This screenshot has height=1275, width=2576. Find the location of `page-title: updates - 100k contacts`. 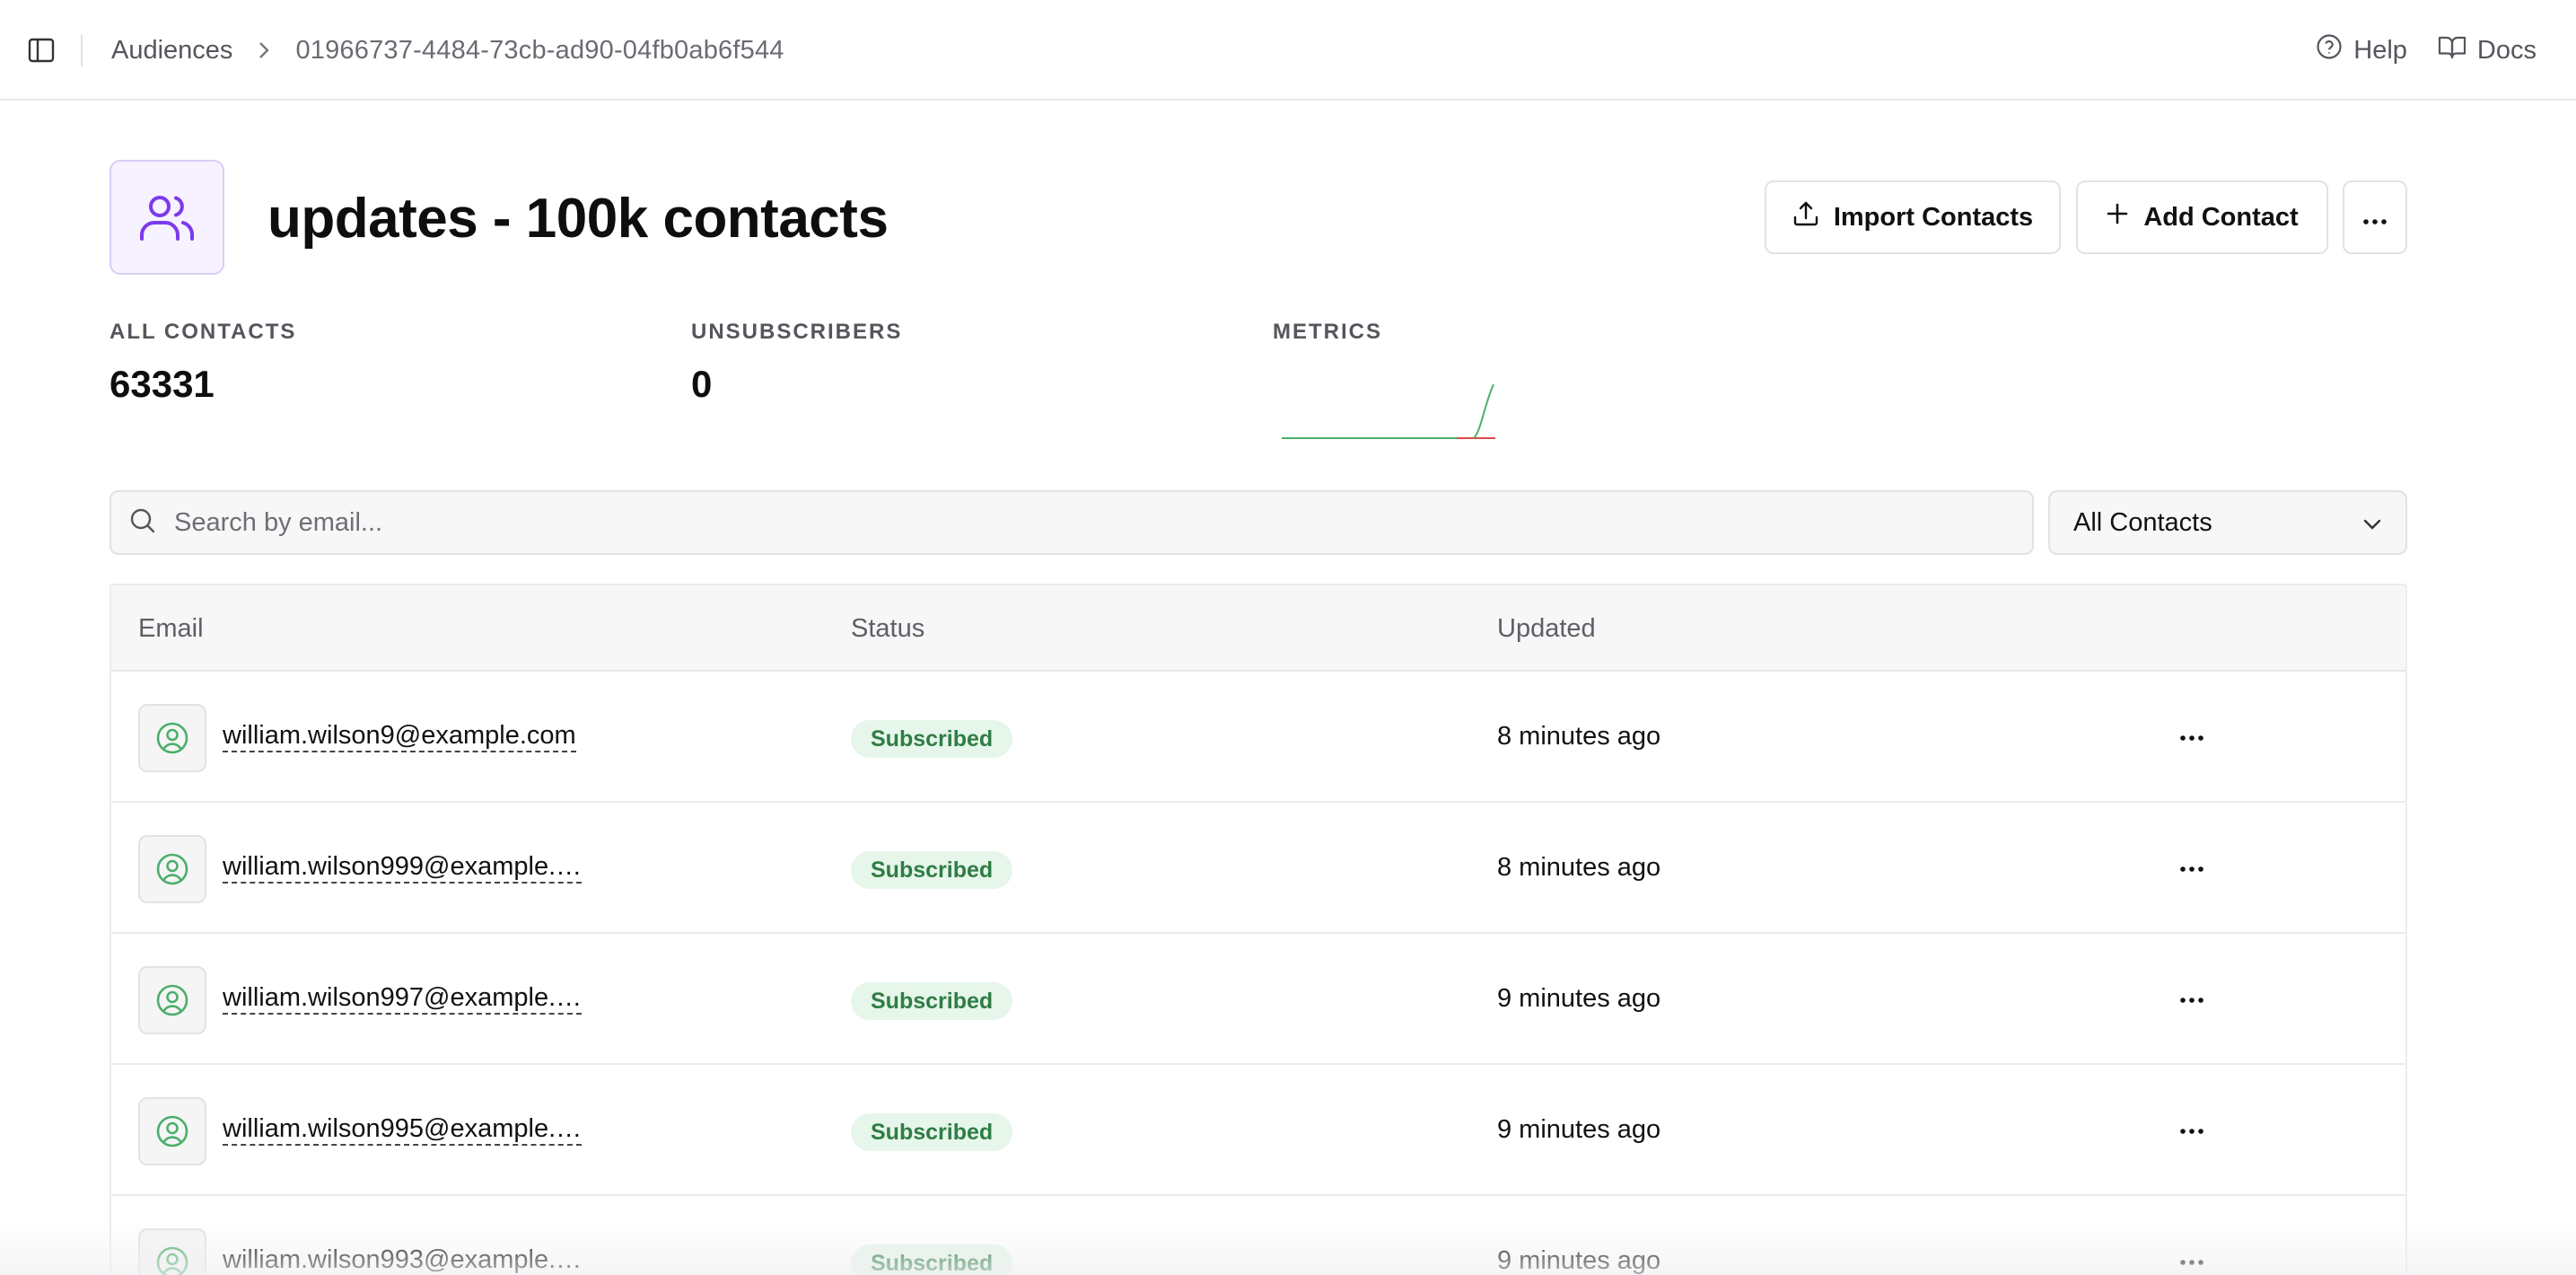

page-title: updates - 100k contacts is located at coordinates (578, 219).